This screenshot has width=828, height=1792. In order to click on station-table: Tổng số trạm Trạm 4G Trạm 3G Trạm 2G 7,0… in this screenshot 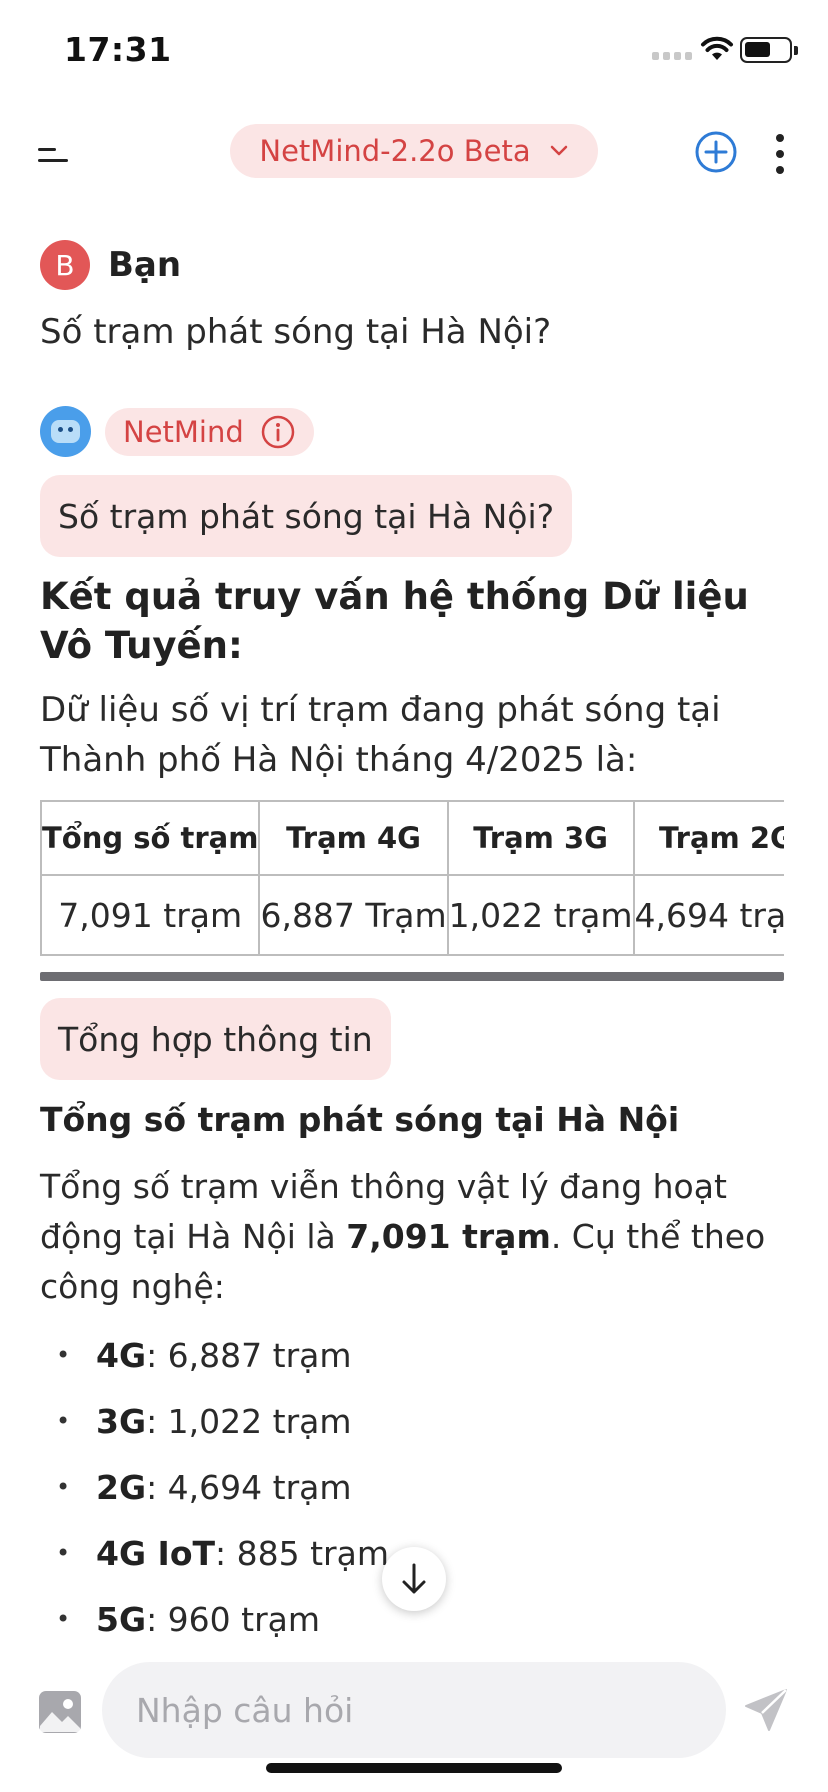, I will do `click(412, 878)`.